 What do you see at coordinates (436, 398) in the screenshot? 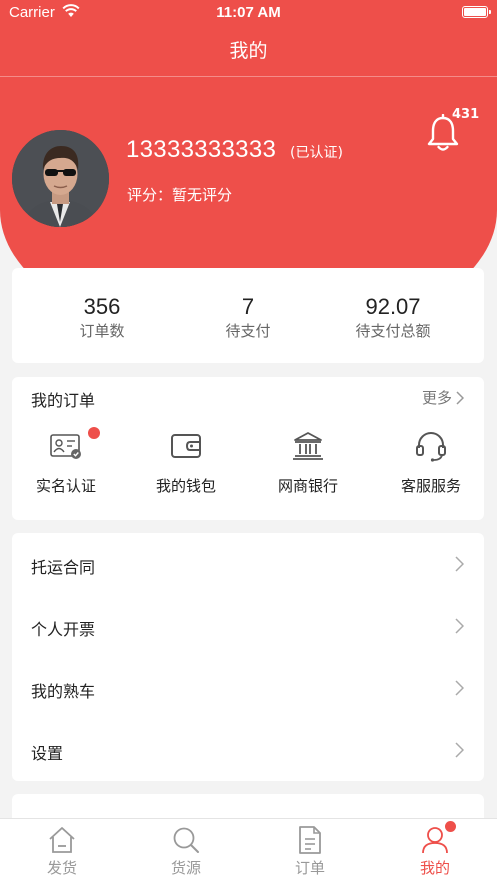
I see `more-label: 更多` at bounding box center [436, 398].